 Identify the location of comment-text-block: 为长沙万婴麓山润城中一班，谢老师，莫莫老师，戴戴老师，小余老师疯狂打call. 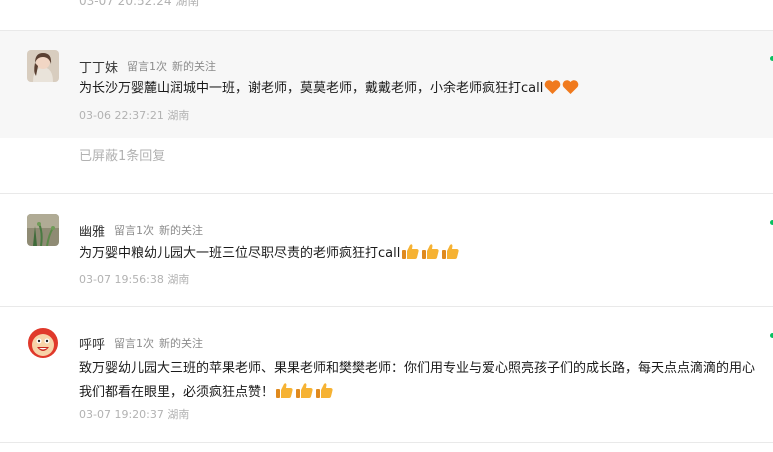
(419, 90).